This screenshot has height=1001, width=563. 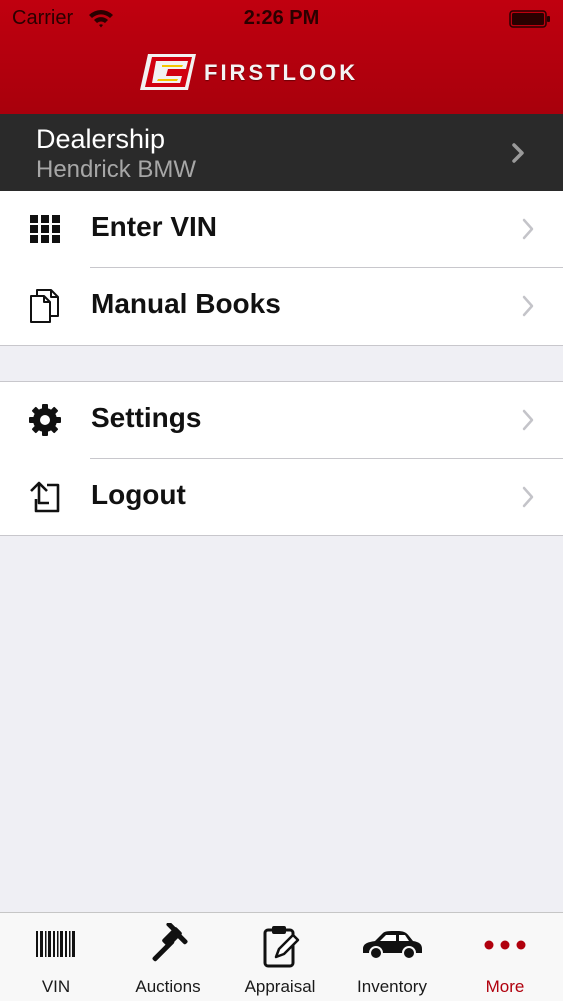 What do you see at coordinates (44, 306) in the screenshot?
I see `documents-icon` at bounding box center [44, 306].